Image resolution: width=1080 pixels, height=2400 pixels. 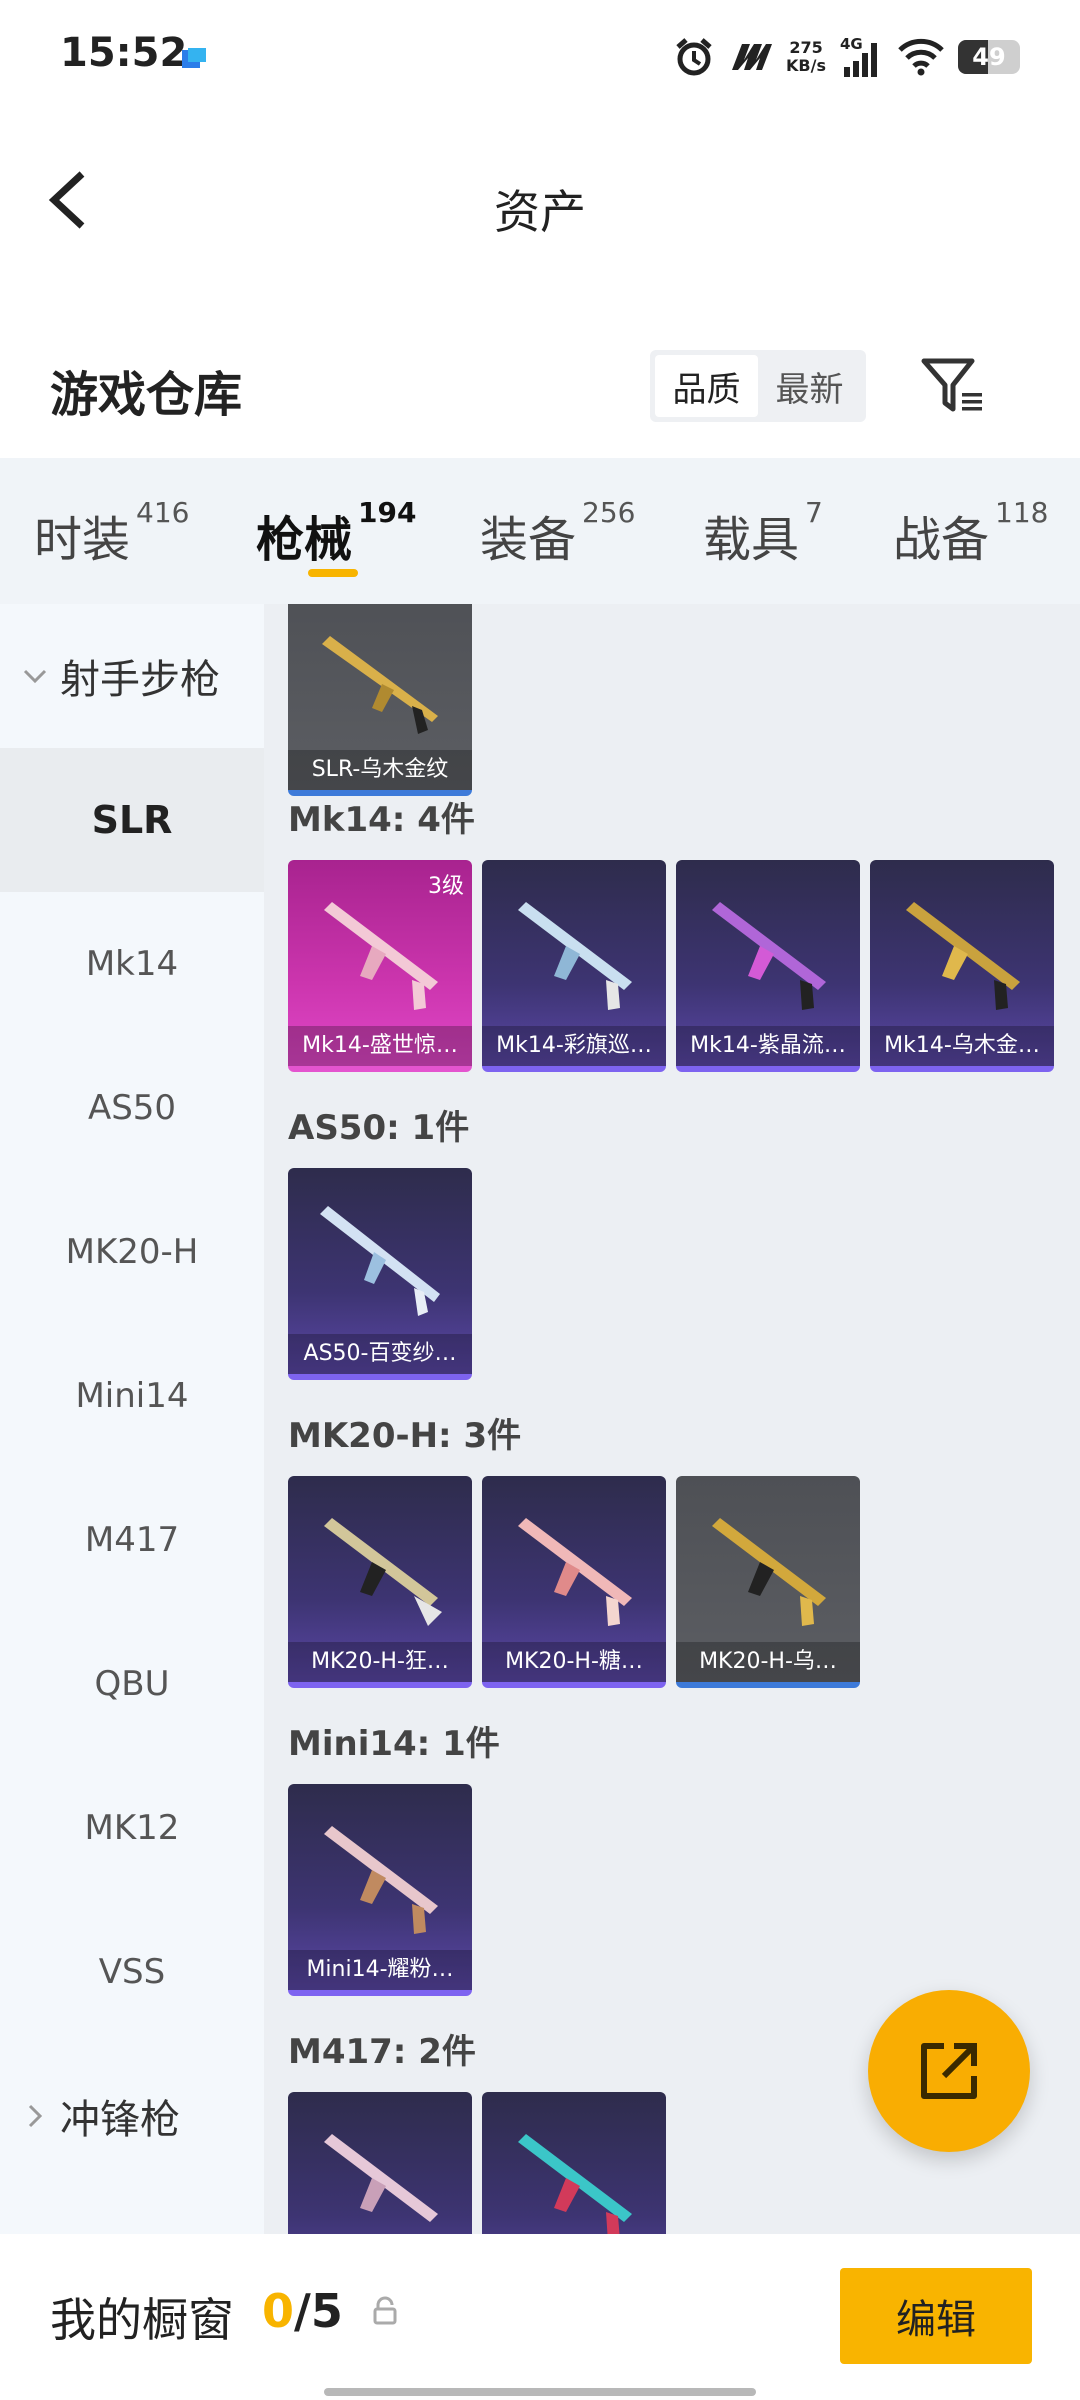 What do you see at coordinates (809, 386) in the screenshot?
I see `sort-newest-button: 最新` at bounding box center [809, 386].